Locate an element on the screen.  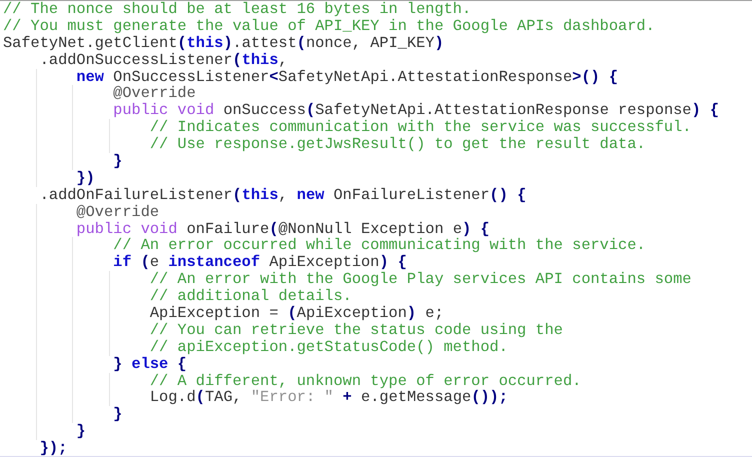
code-line: .addOnSuccessListener(this, is located at coordinates (163, 59).